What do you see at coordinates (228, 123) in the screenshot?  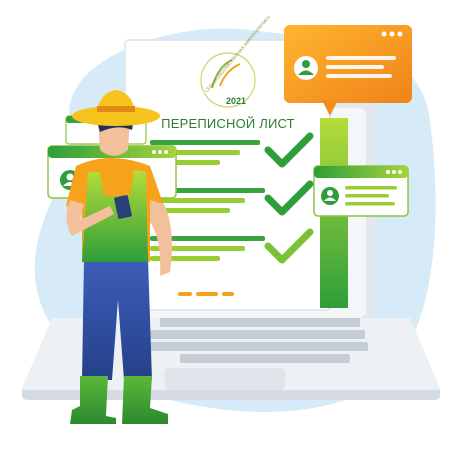 I see `form-title: ПЕРЕПИСНОЙ ЛИСТ` at bounding box center [228, 123].